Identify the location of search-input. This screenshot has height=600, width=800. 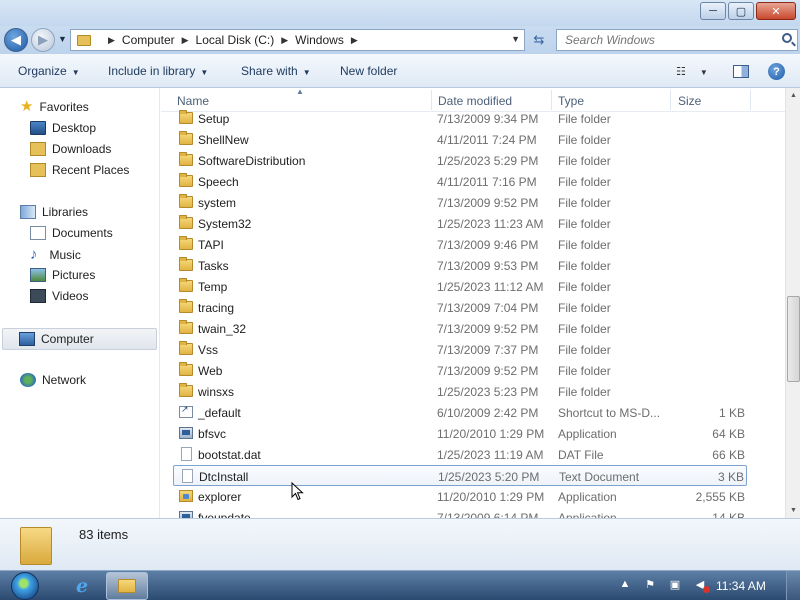
(670, 40).